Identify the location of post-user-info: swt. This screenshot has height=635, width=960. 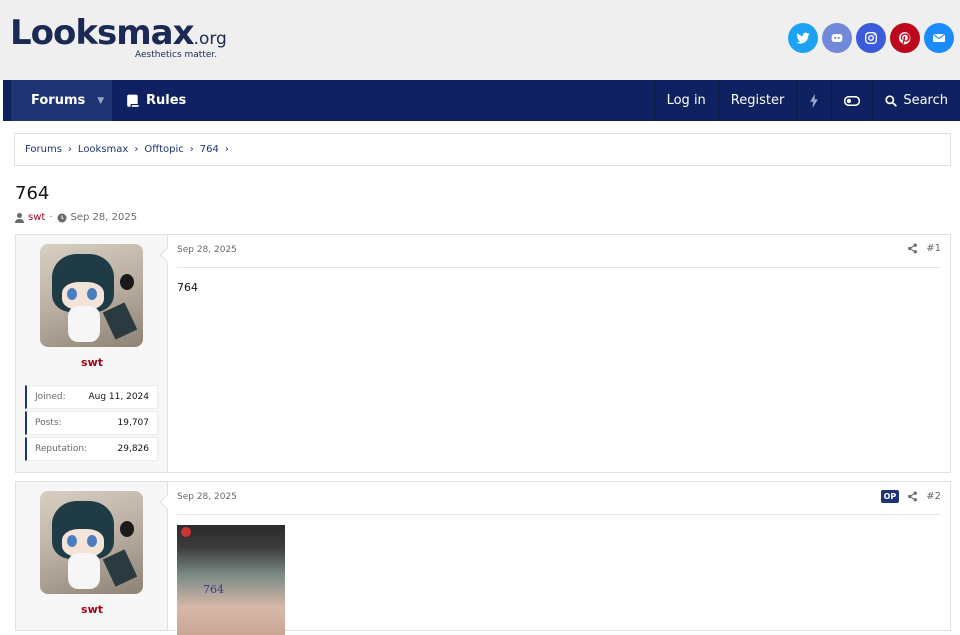
(92, 556).